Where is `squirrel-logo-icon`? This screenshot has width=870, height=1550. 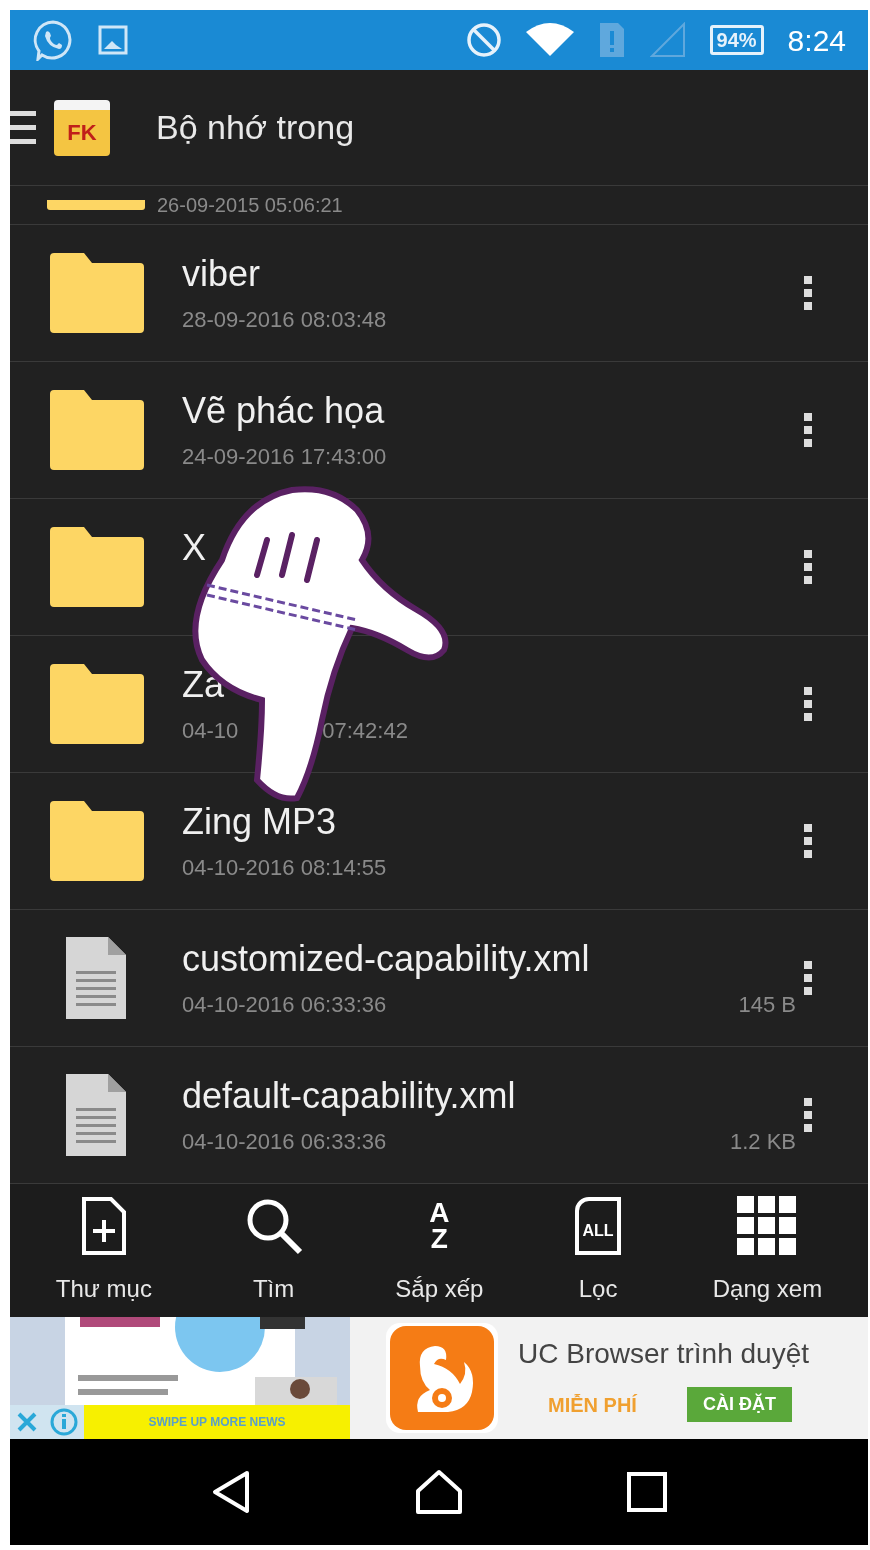
squirrel-logo-icon is located at coordinates (442, 1378).